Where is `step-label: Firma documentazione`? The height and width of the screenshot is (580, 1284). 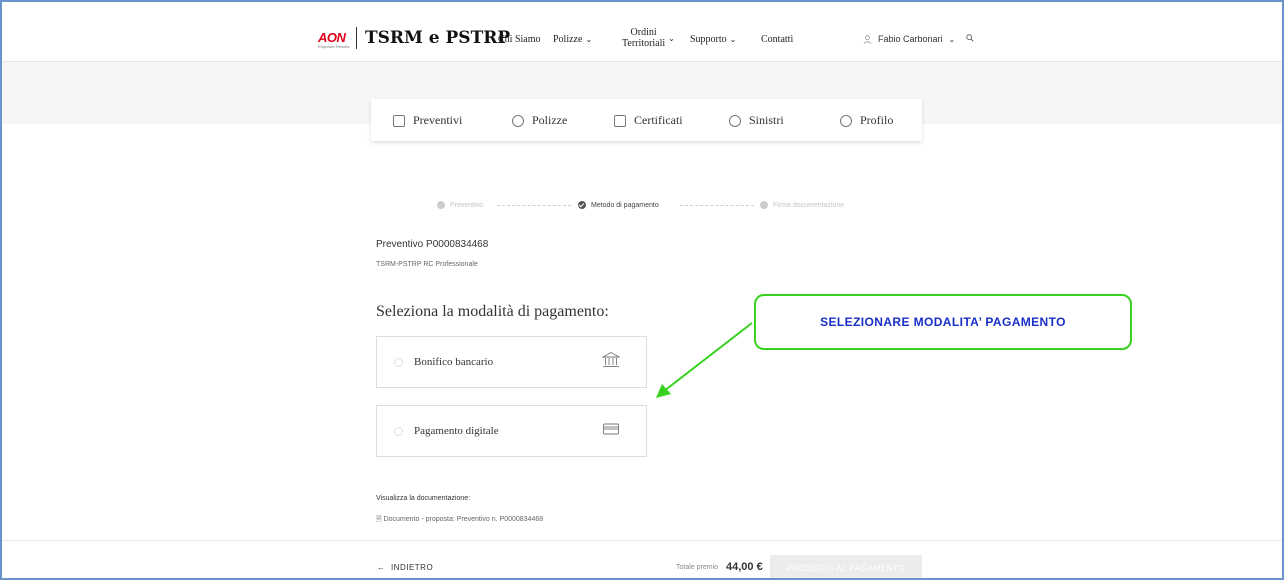
step-label: Firma documentazione is located at coordinates (809, 205).